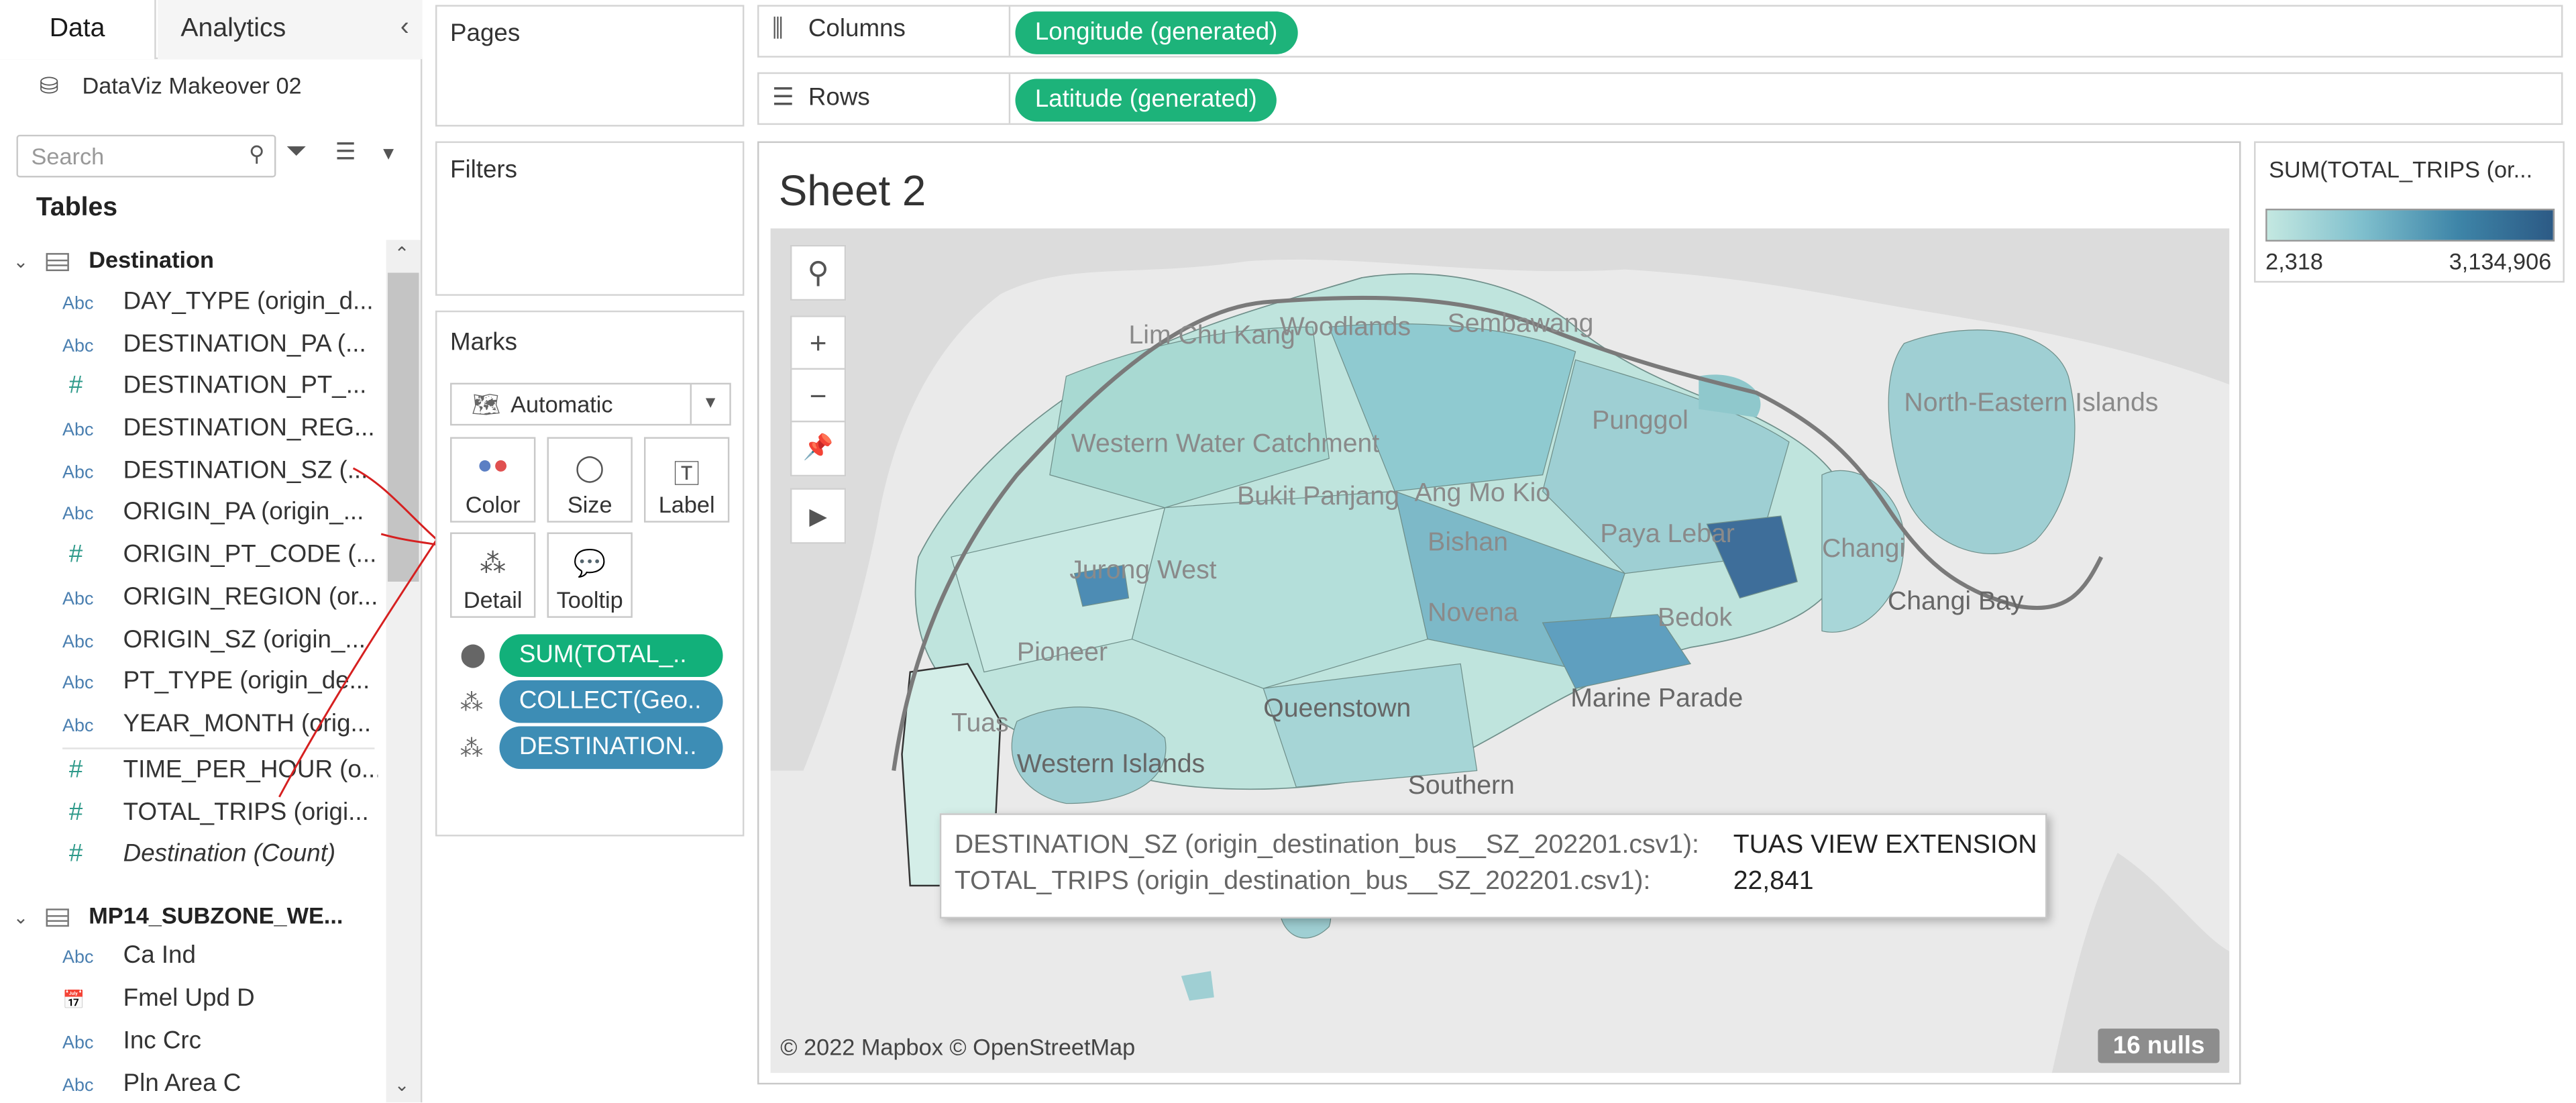  I want to click on table-destination: ⌄ Destination, so click(113, 260).